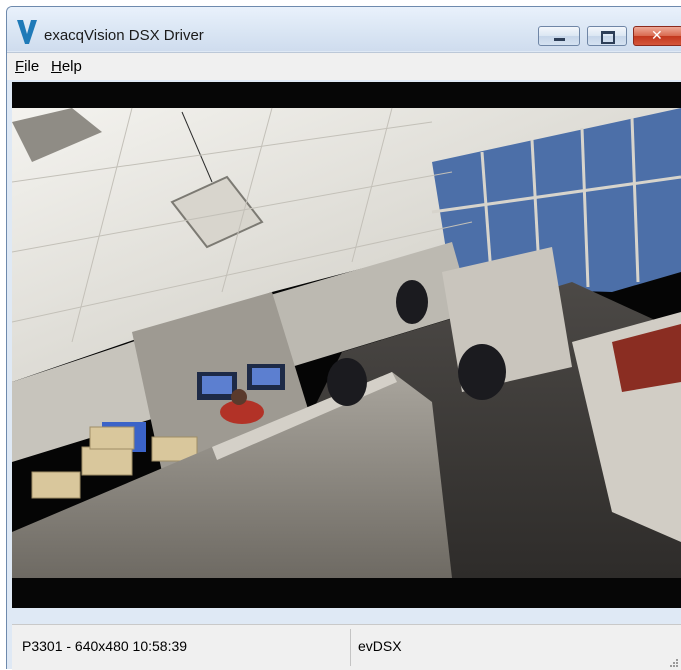  What do you see at coordinates (27, 32) in the screenshot?
I see `v-logo-icon` at bounding box center [27, 32].